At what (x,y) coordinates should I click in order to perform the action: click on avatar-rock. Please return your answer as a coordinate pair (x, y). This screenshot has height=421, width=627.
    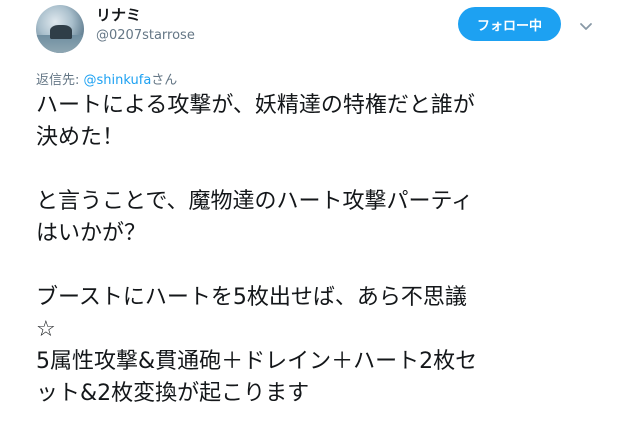
    Looking at the image, I should click on (61, 32).